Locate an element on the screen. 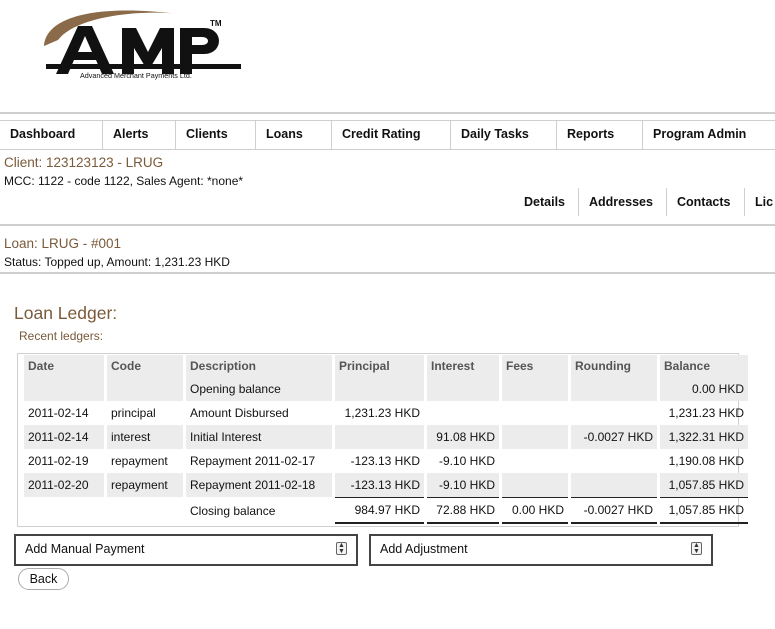 The image size is (775, 629). amp-logo: TM Advanced Merchant Payments Ltd. is located at coordinates (143, 45).